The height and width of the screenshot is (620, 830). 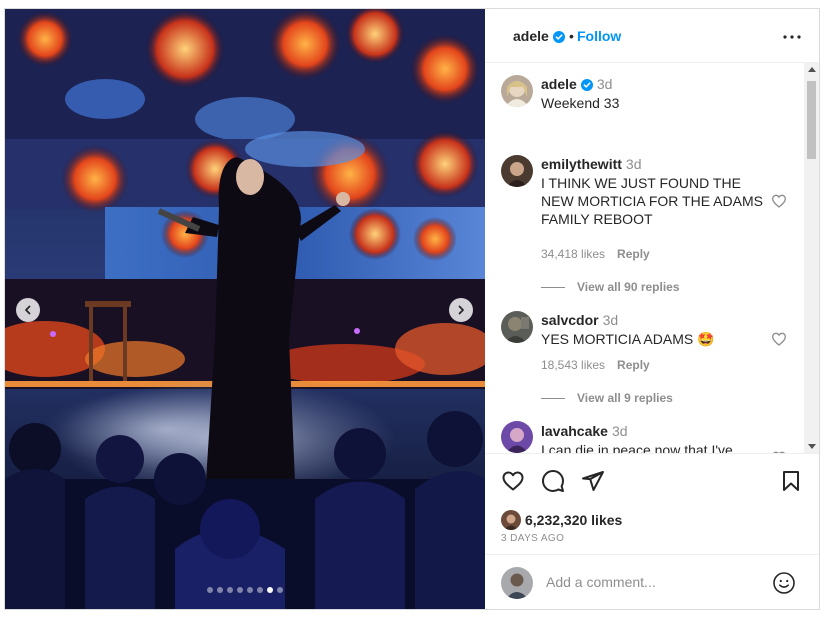 I want to click on caption-time: 3d, so click(x=604, y=84).